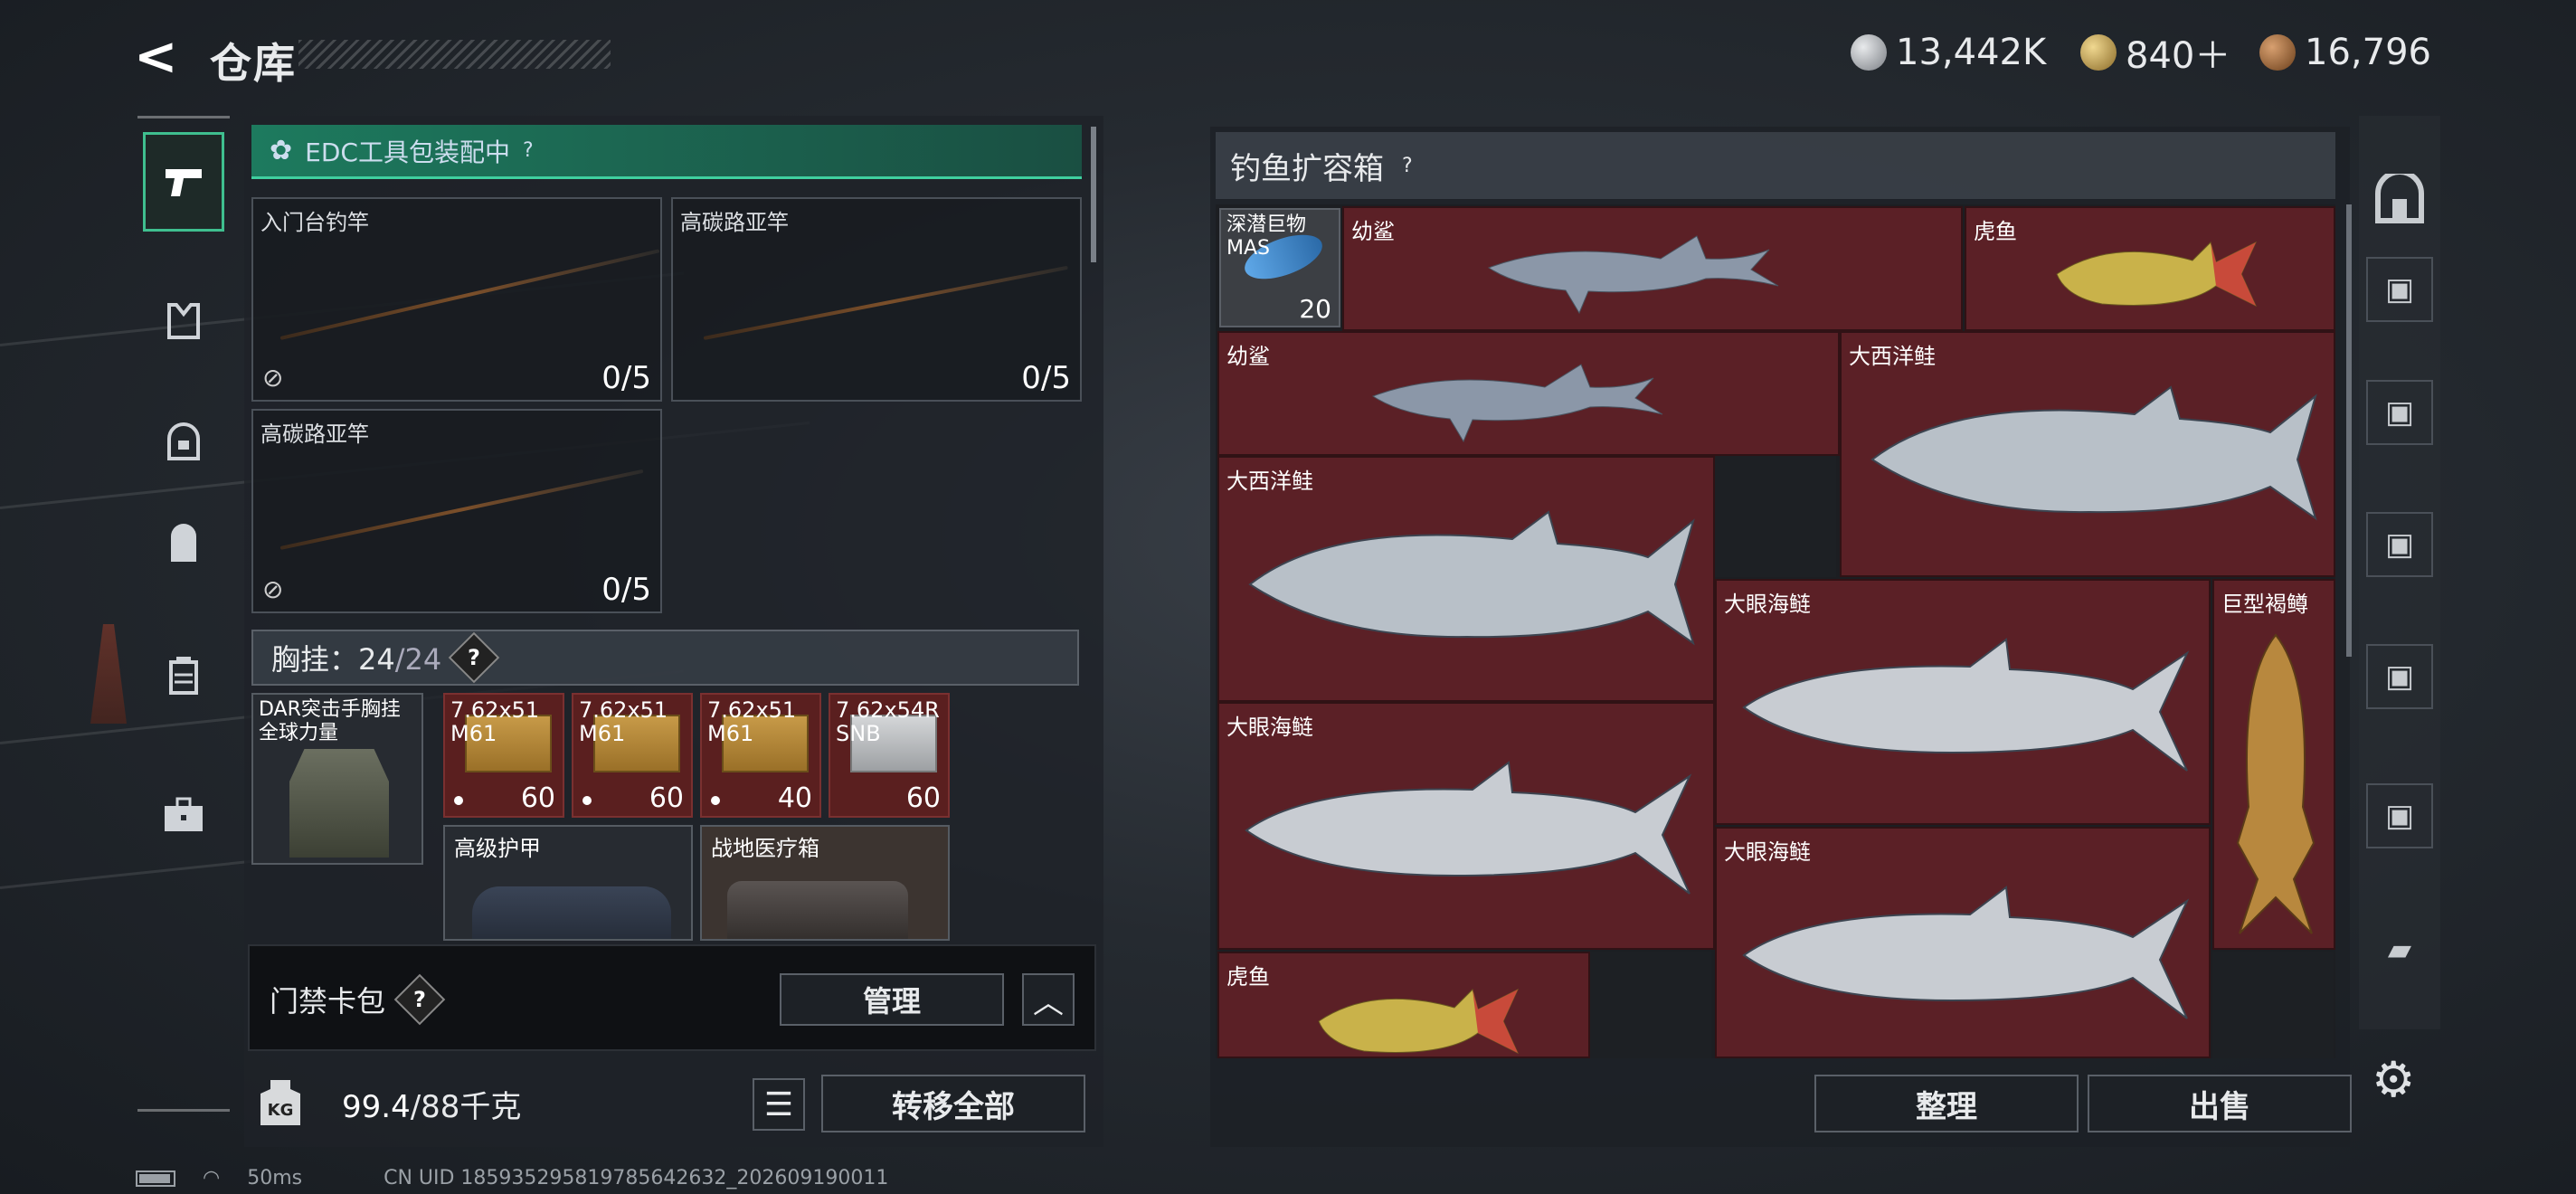 The width and height of the screenshot is (2576, 1194). I want to click on currency-bronze: 16,796, so click(2345, 52).